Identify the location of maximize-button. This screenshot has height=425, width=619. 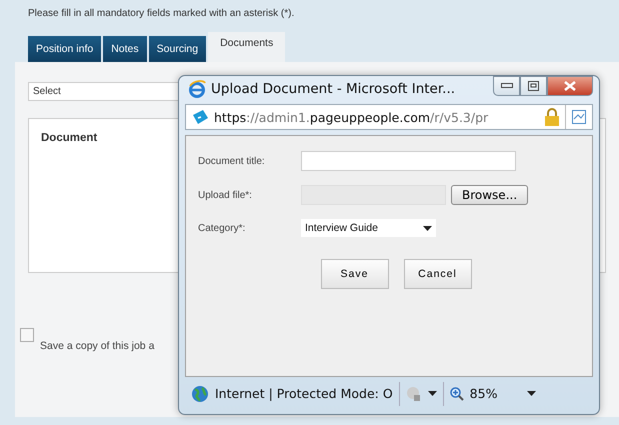
(533, 86).